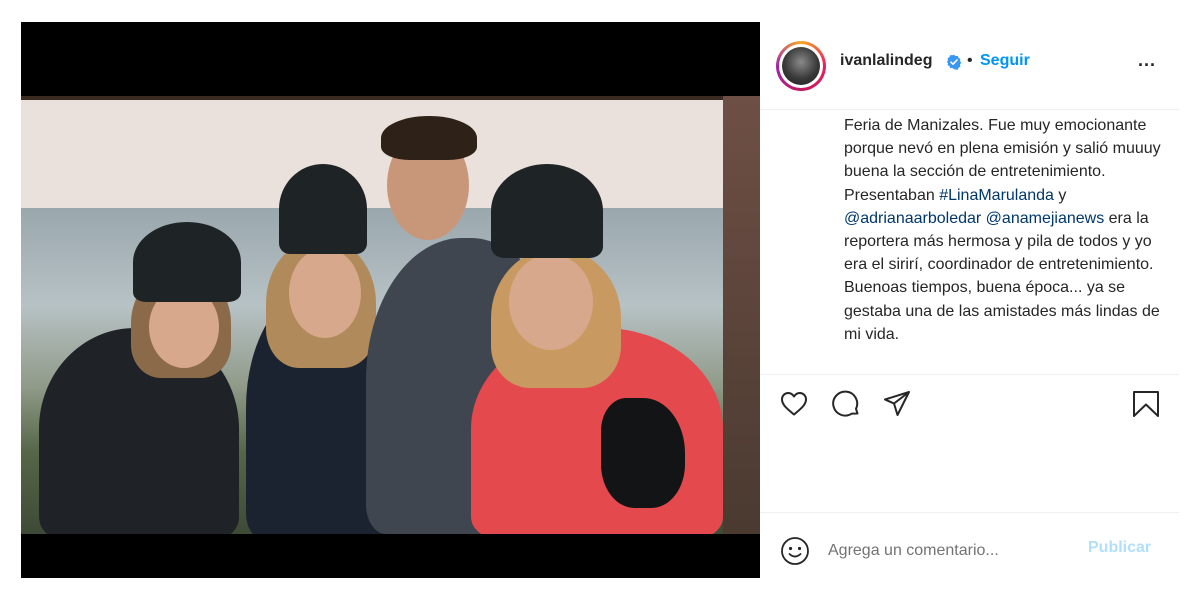  I want to click on person-1-beanie, so click(187, 262).